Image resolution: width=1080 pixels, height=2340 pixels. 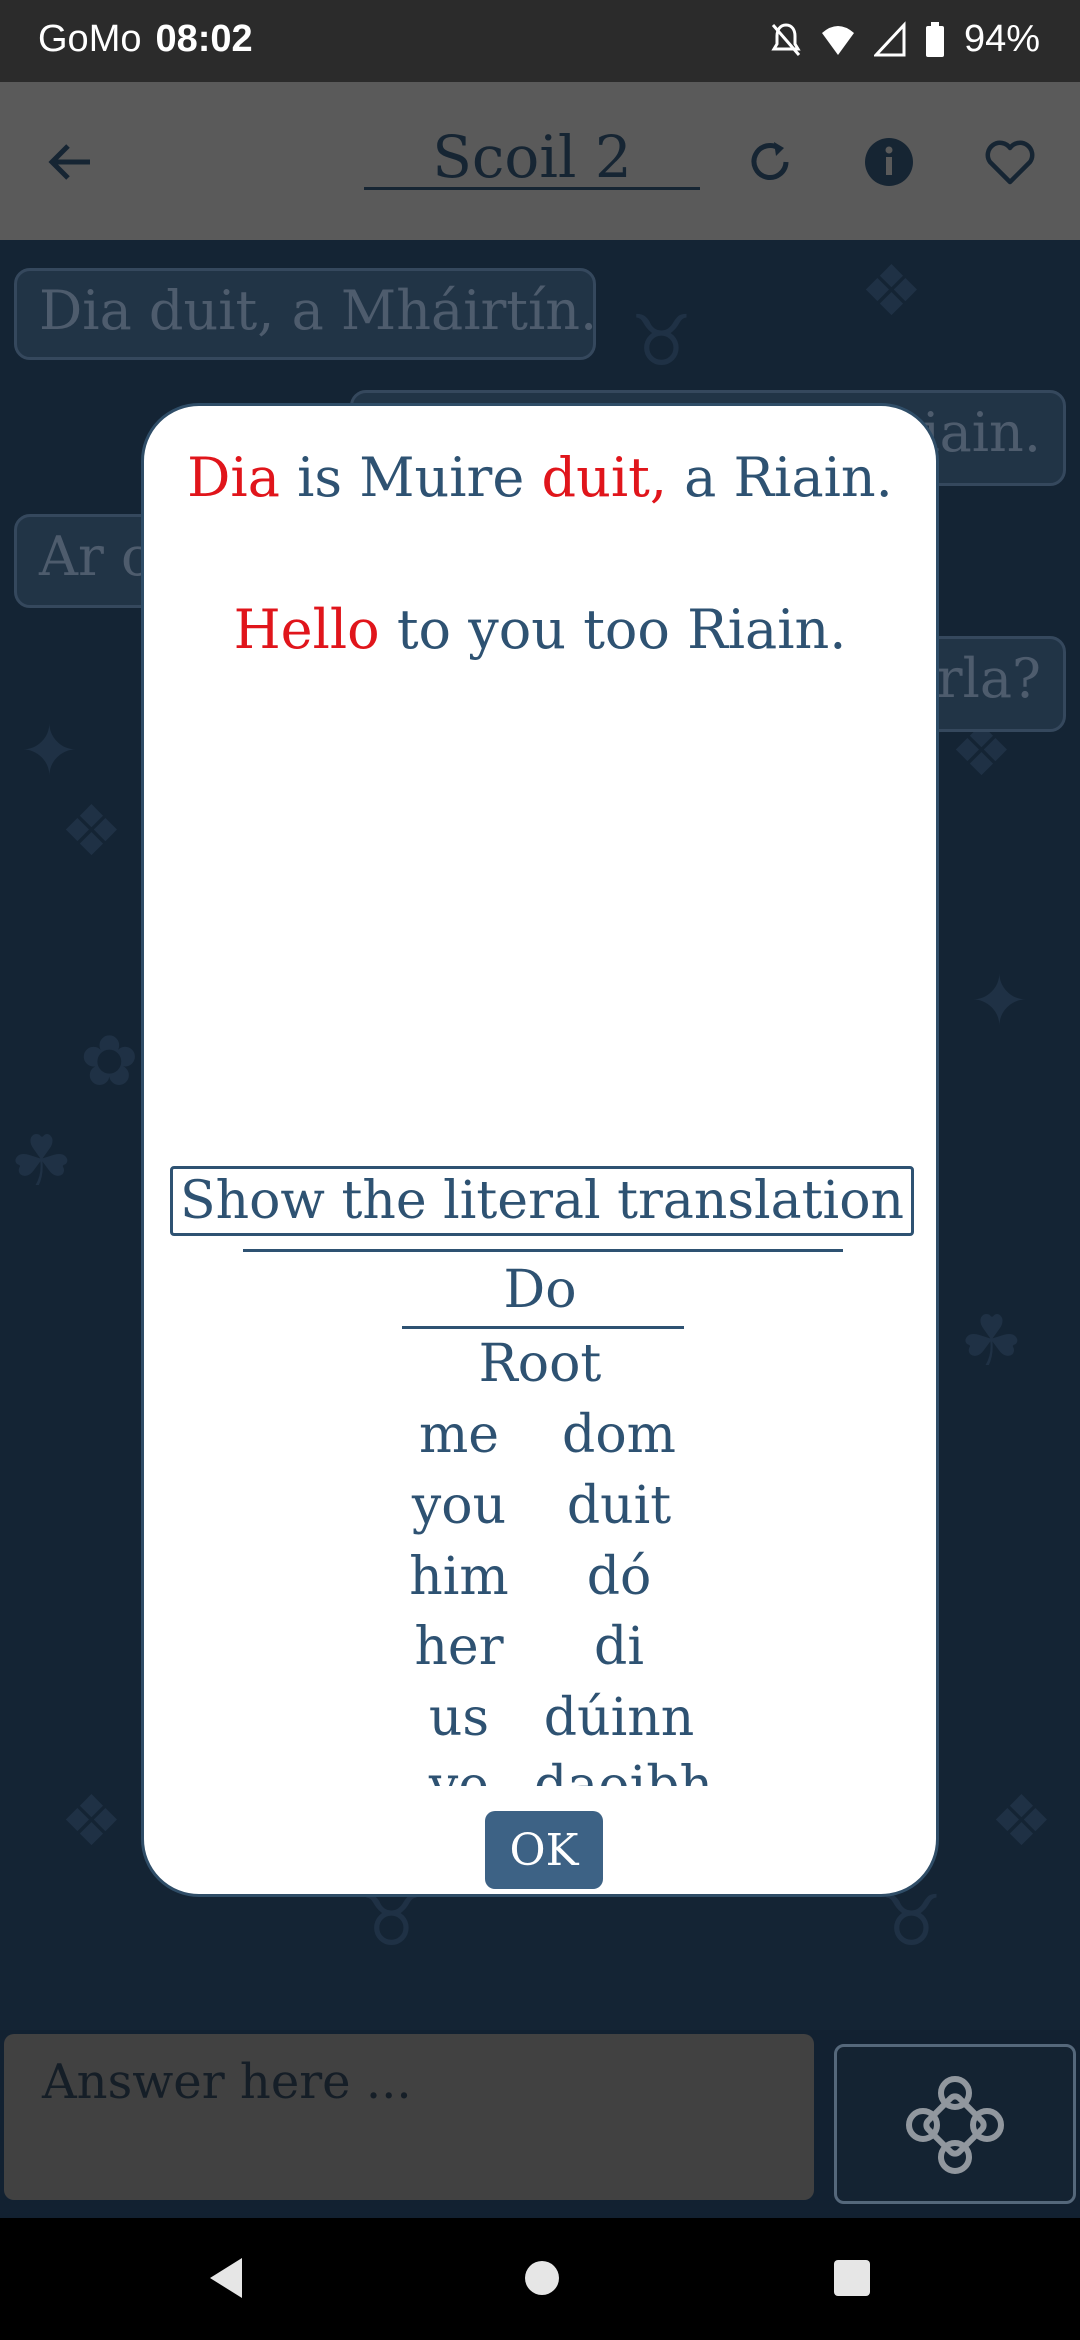 What do you see at coordinates (544, 1850) in the screenshot?
I see `ok-button: OK` at bounding box center [544, 1850].